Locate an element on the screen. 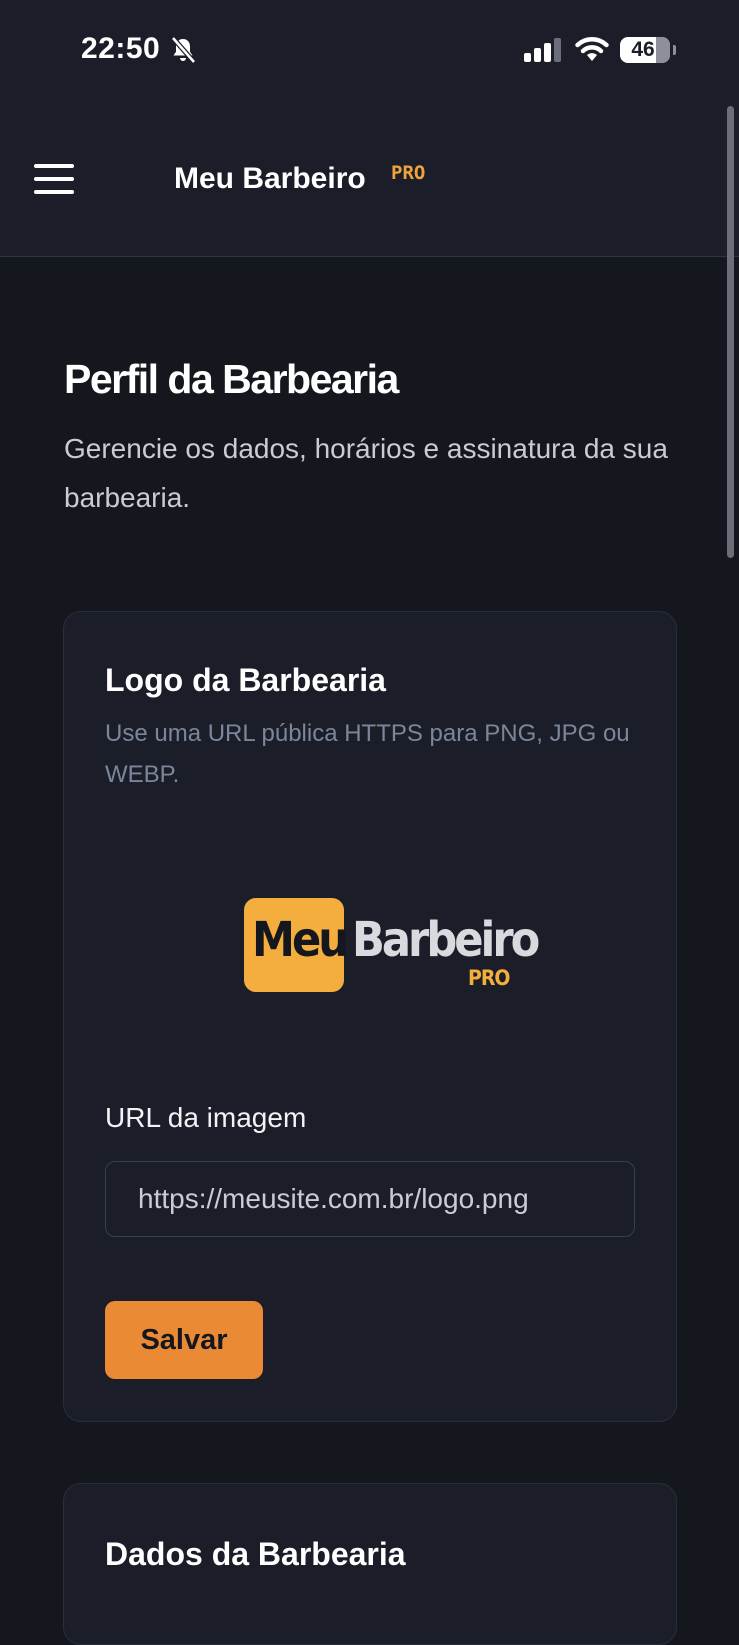  dados-card: Dados da Barbearia is located at coordinates (370, 1564).